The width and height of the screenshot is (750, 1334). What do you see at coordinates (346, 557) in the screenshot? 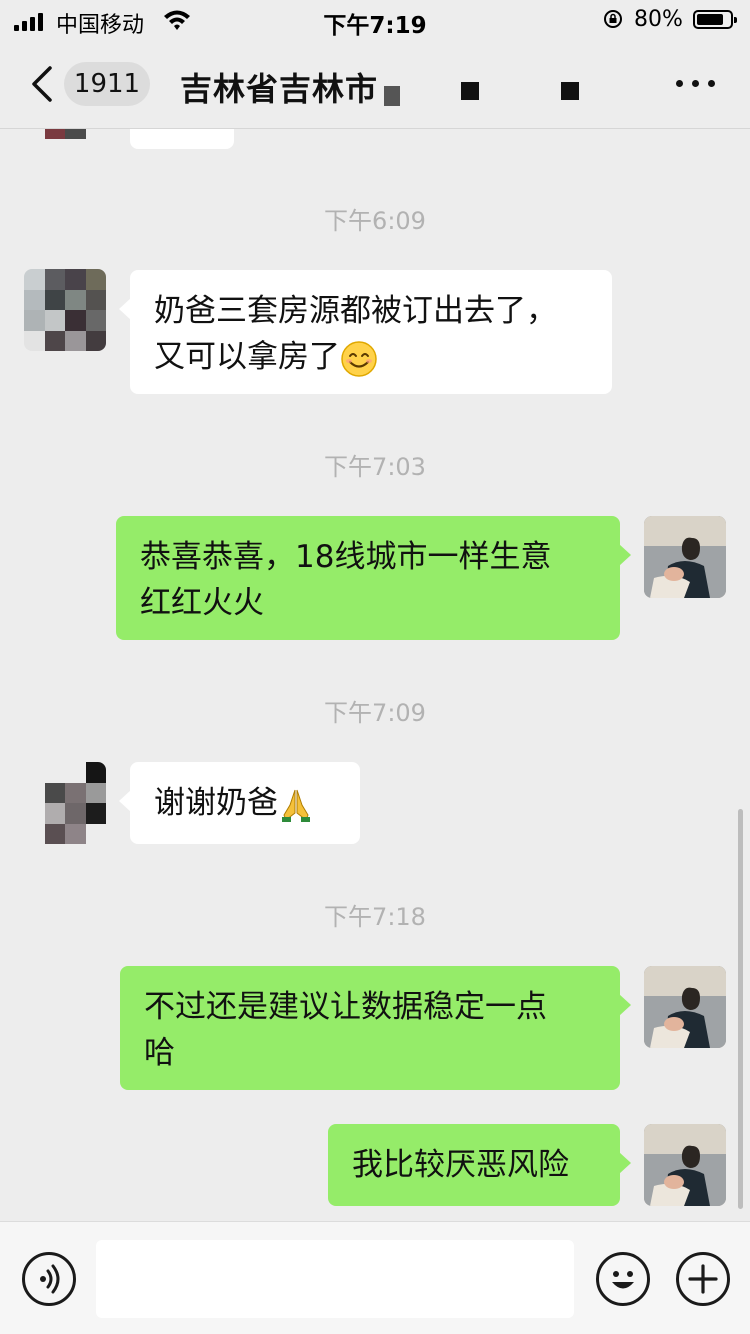
I see `message-text: 恭喜恭喜，18线城市一样生意` at bounding box center [346, 557].